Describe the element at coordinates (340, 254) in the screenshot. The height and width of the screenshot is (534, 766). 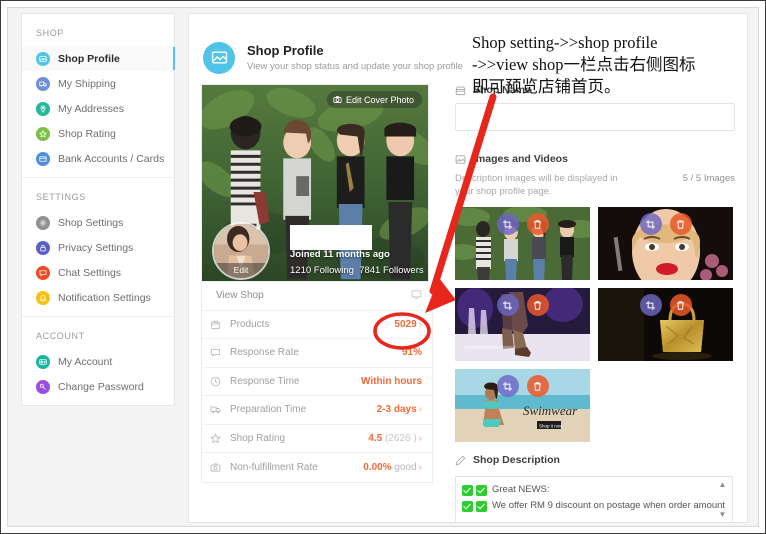
I see `joined-label: Joined 11 months ago` at that location.